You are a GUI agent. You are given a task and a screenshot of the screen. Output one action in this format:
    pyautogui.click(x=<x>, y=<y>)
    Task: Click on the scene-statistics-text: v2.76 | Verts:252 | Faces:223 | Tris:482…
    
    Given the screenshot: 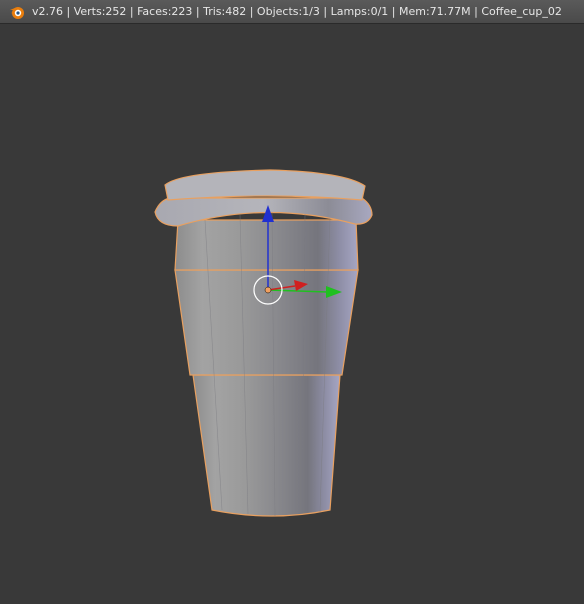 What is the action you would take?
    pyautogui.click(x=297, y=11)
    